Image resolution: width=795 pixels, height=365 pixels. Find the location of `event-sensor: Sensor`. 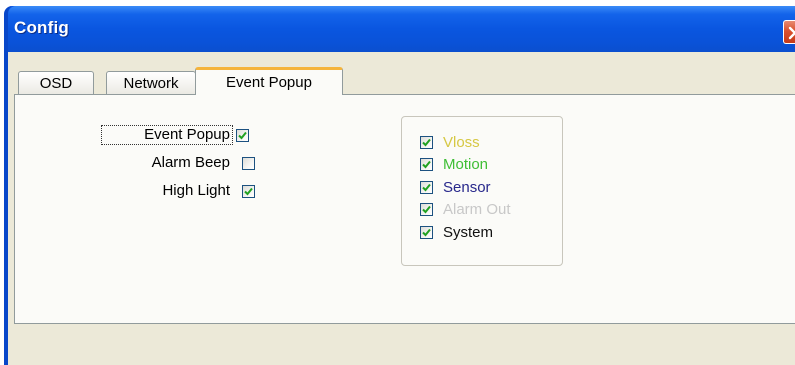

event-sensor: Sensor is located at coordinates (455, 187).